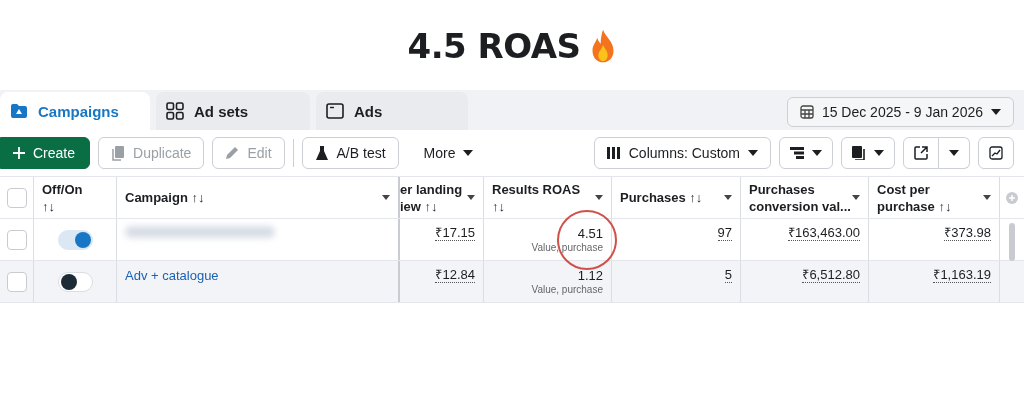 Image resolution: width=1024 pixels, height=410 pixels. What do you see at coordinates (806, 153) in the screenshot?
I see `breakdown-button` at bounding box center [806, 153].